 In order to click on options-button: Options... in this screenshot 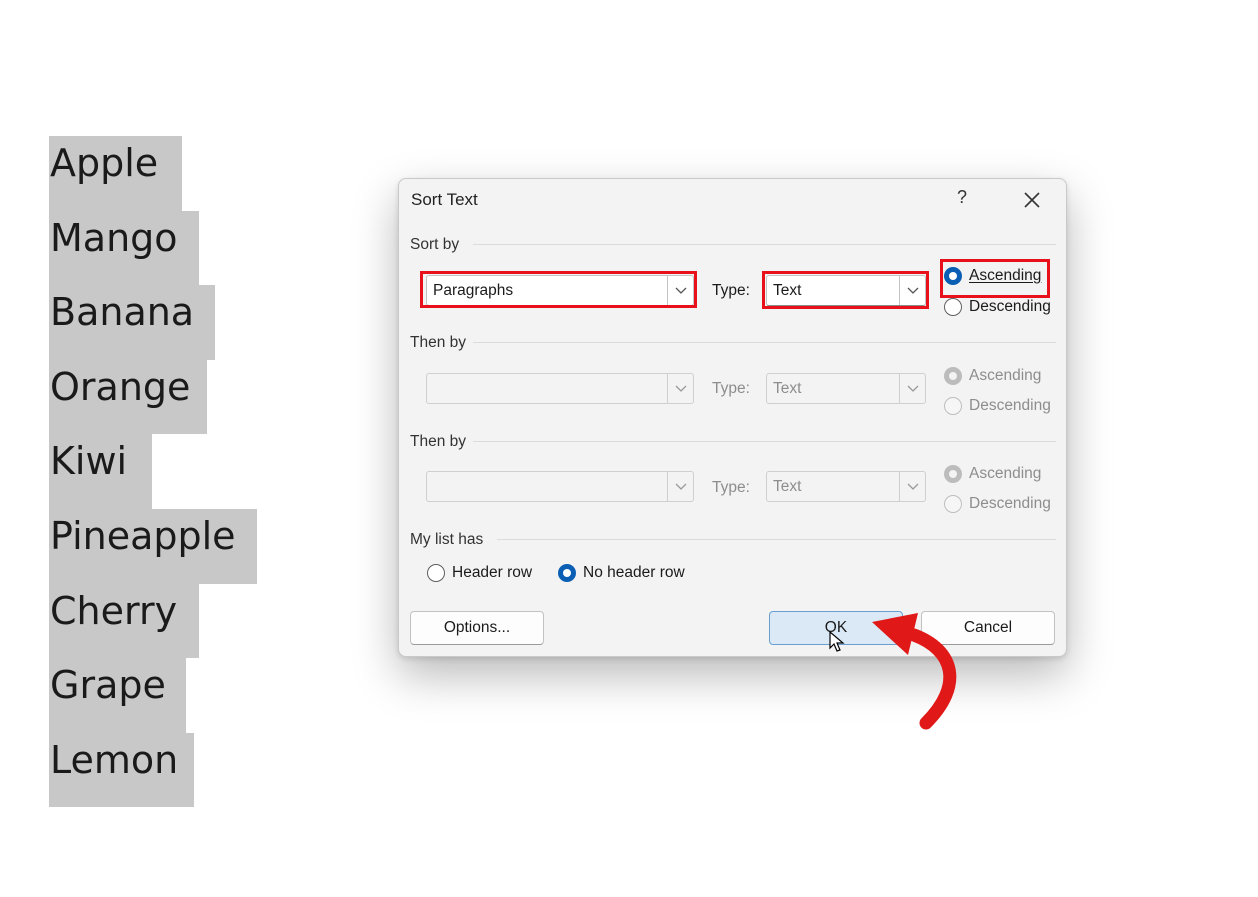, I will do `click(477, 628)`.